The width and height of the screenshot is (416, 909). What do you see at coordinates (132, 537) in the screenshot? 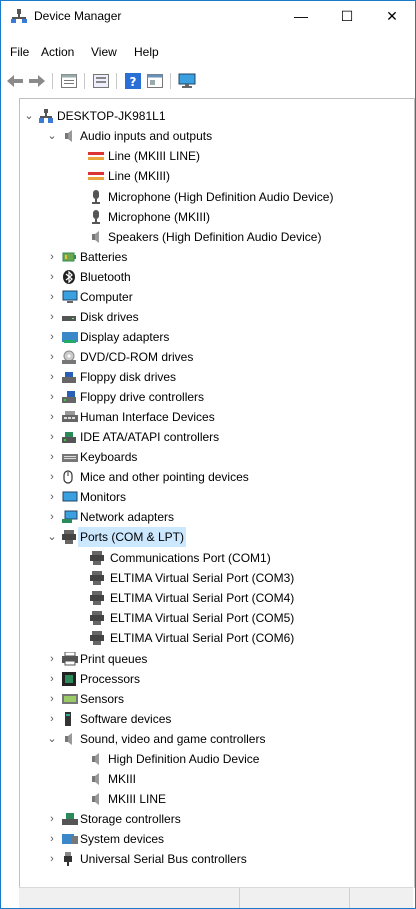
I see `tree-category-label: Ports (COM & LPT)` at bounding box center [132, 537].